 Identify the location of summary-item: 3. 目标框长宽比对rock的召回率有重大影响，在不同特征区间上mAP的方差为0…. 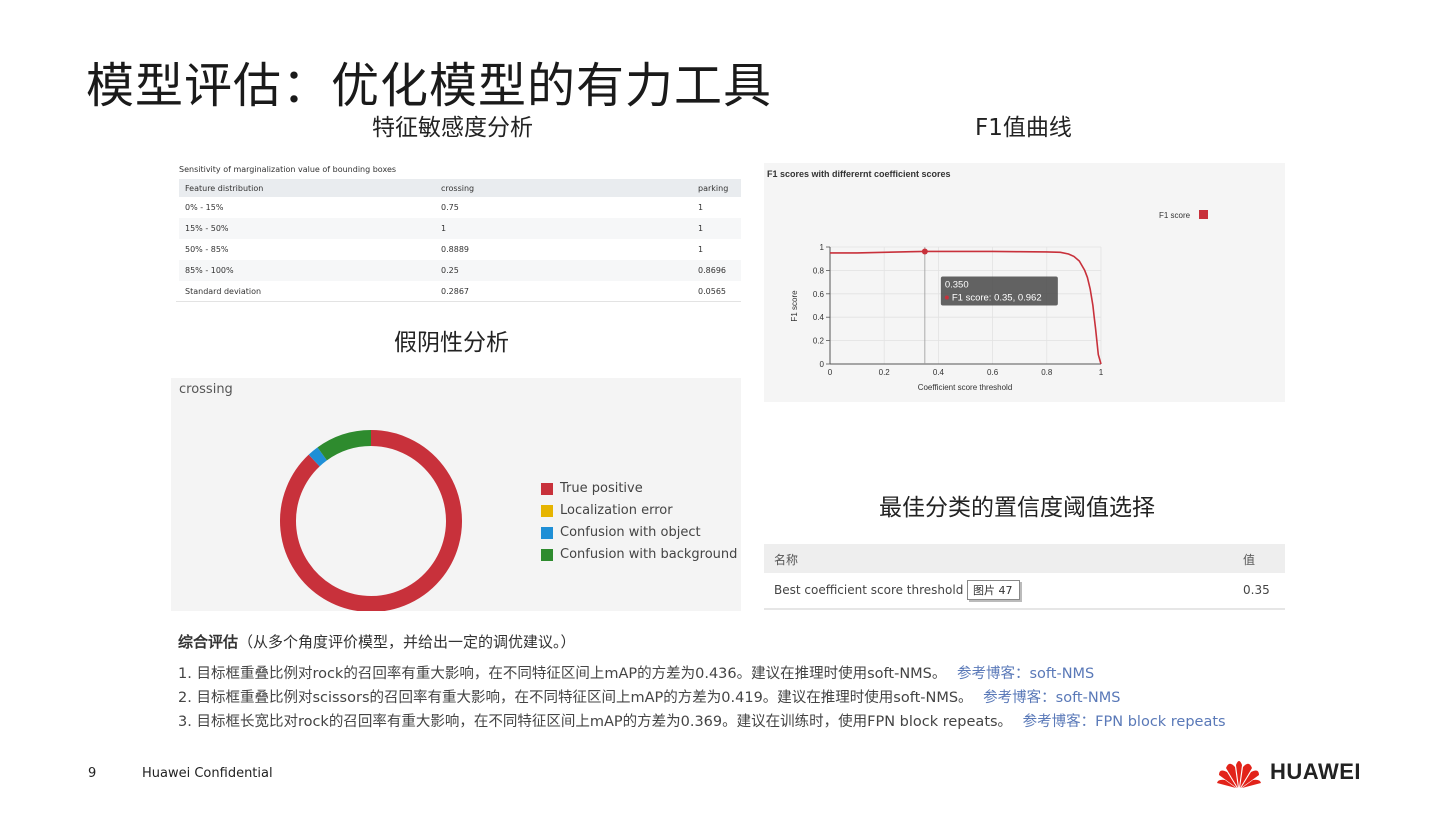
(738, 722).